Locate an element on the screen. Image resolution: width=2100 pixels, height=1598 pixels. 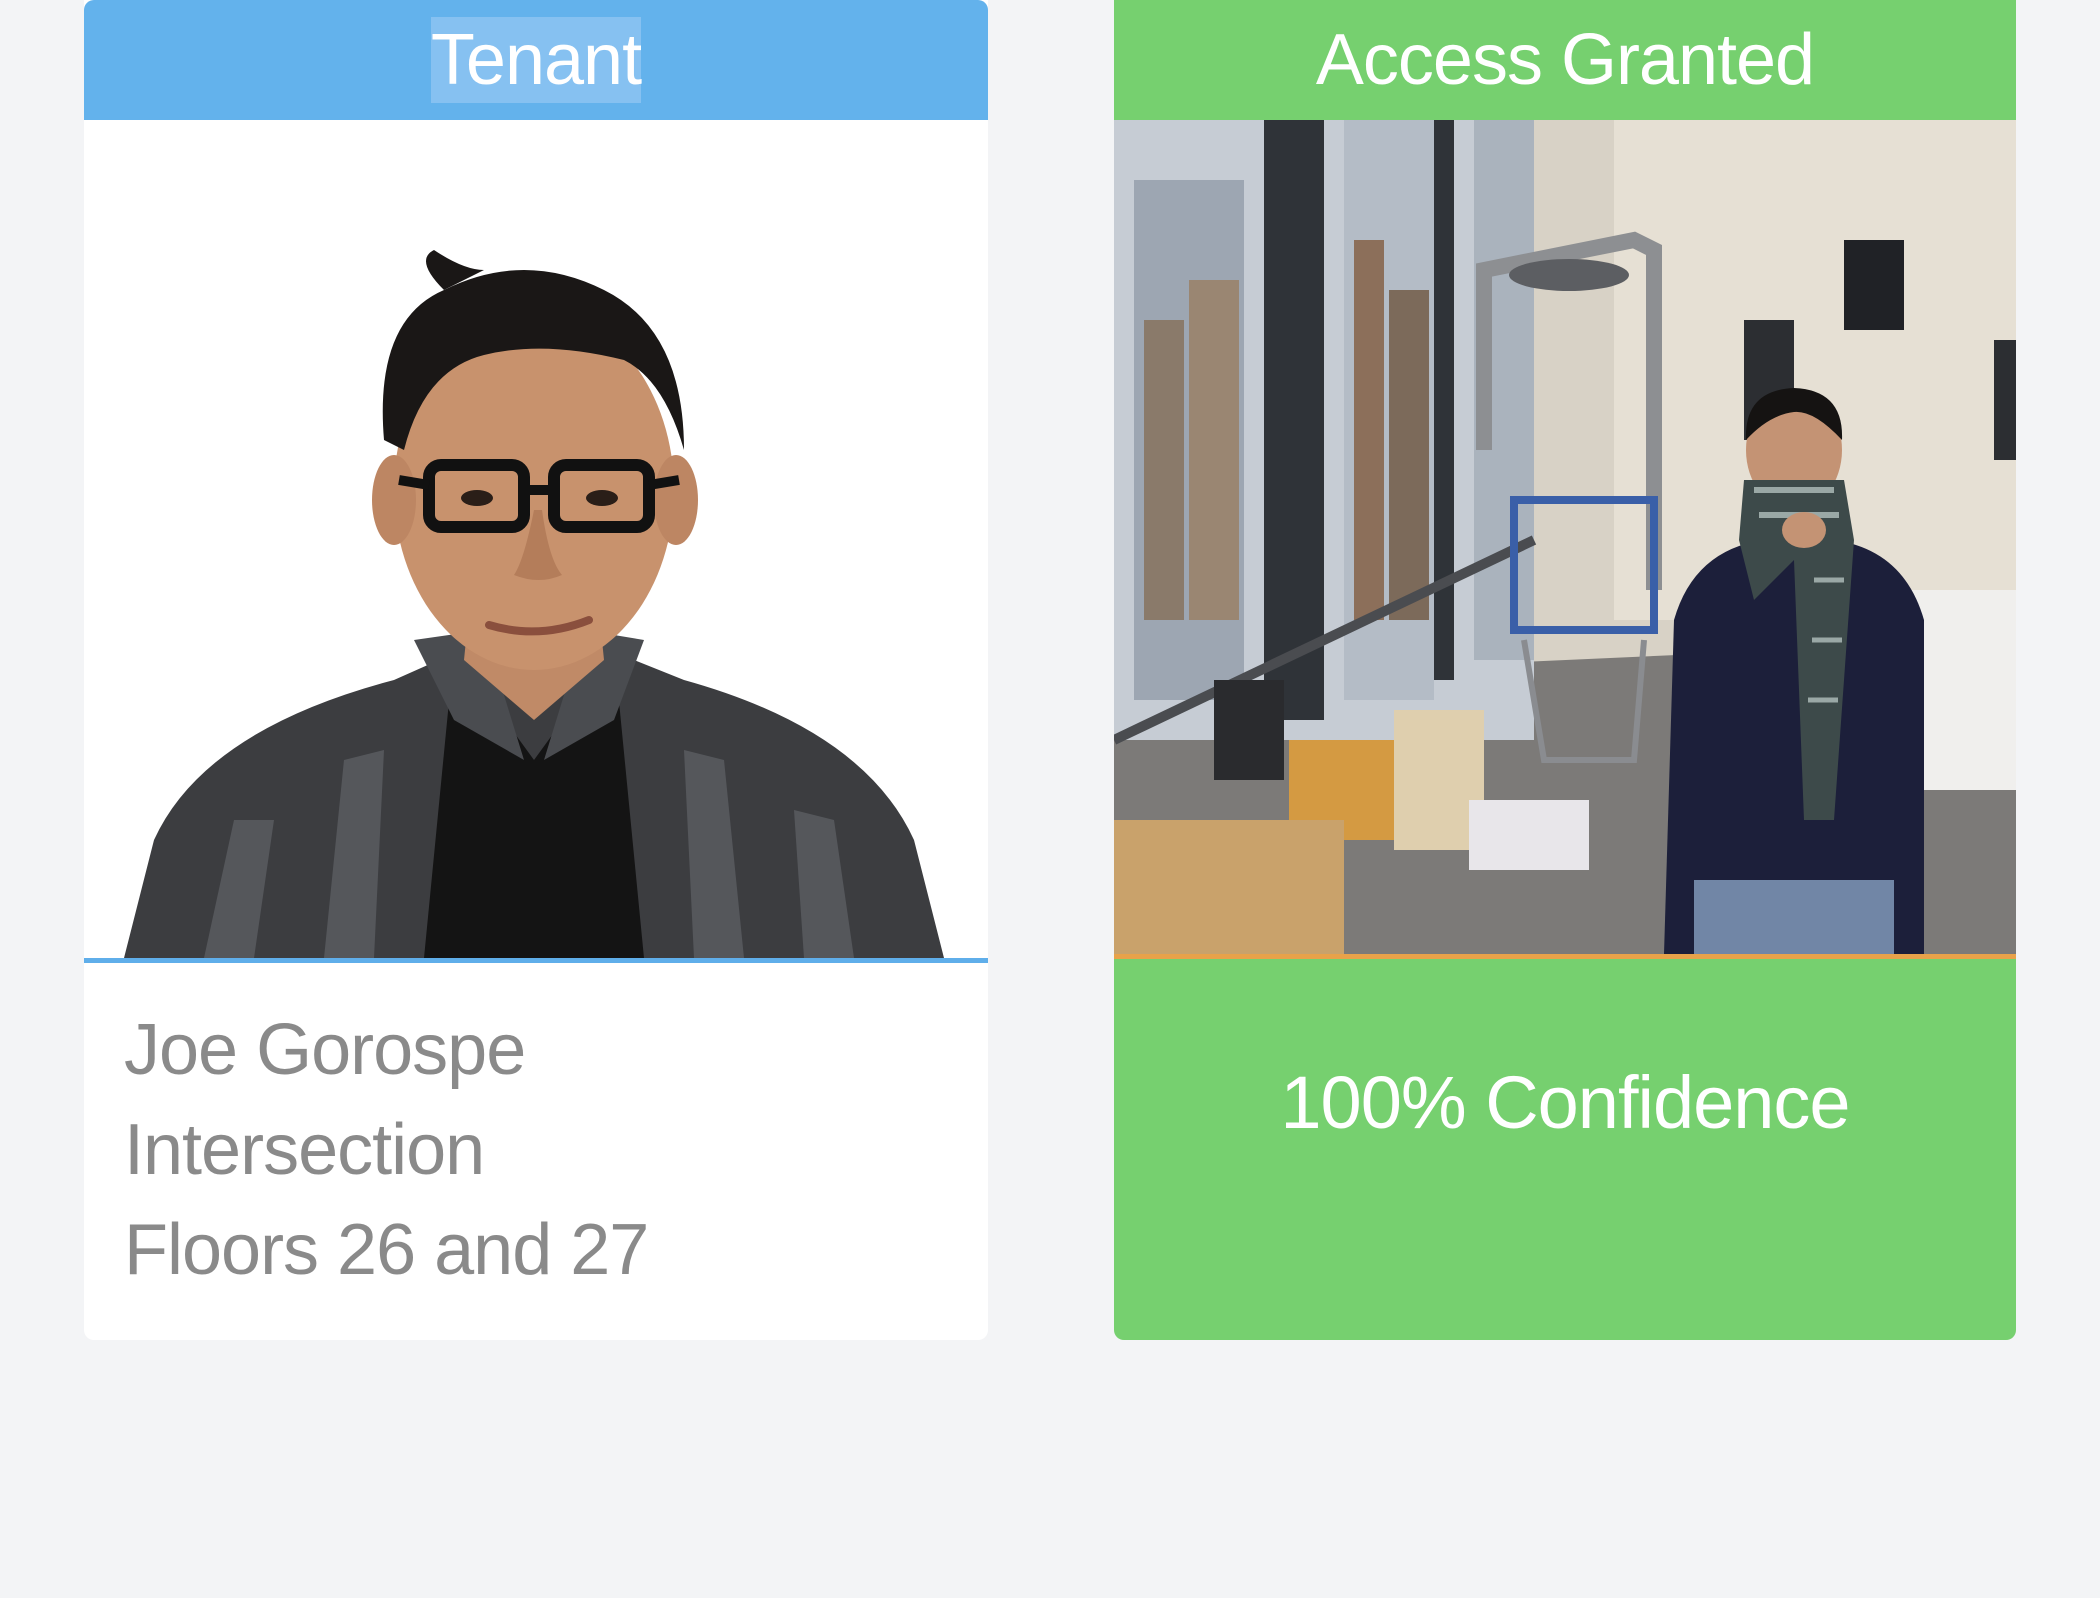
tenant-company: Intersection is located at coordinates (304, 1150).